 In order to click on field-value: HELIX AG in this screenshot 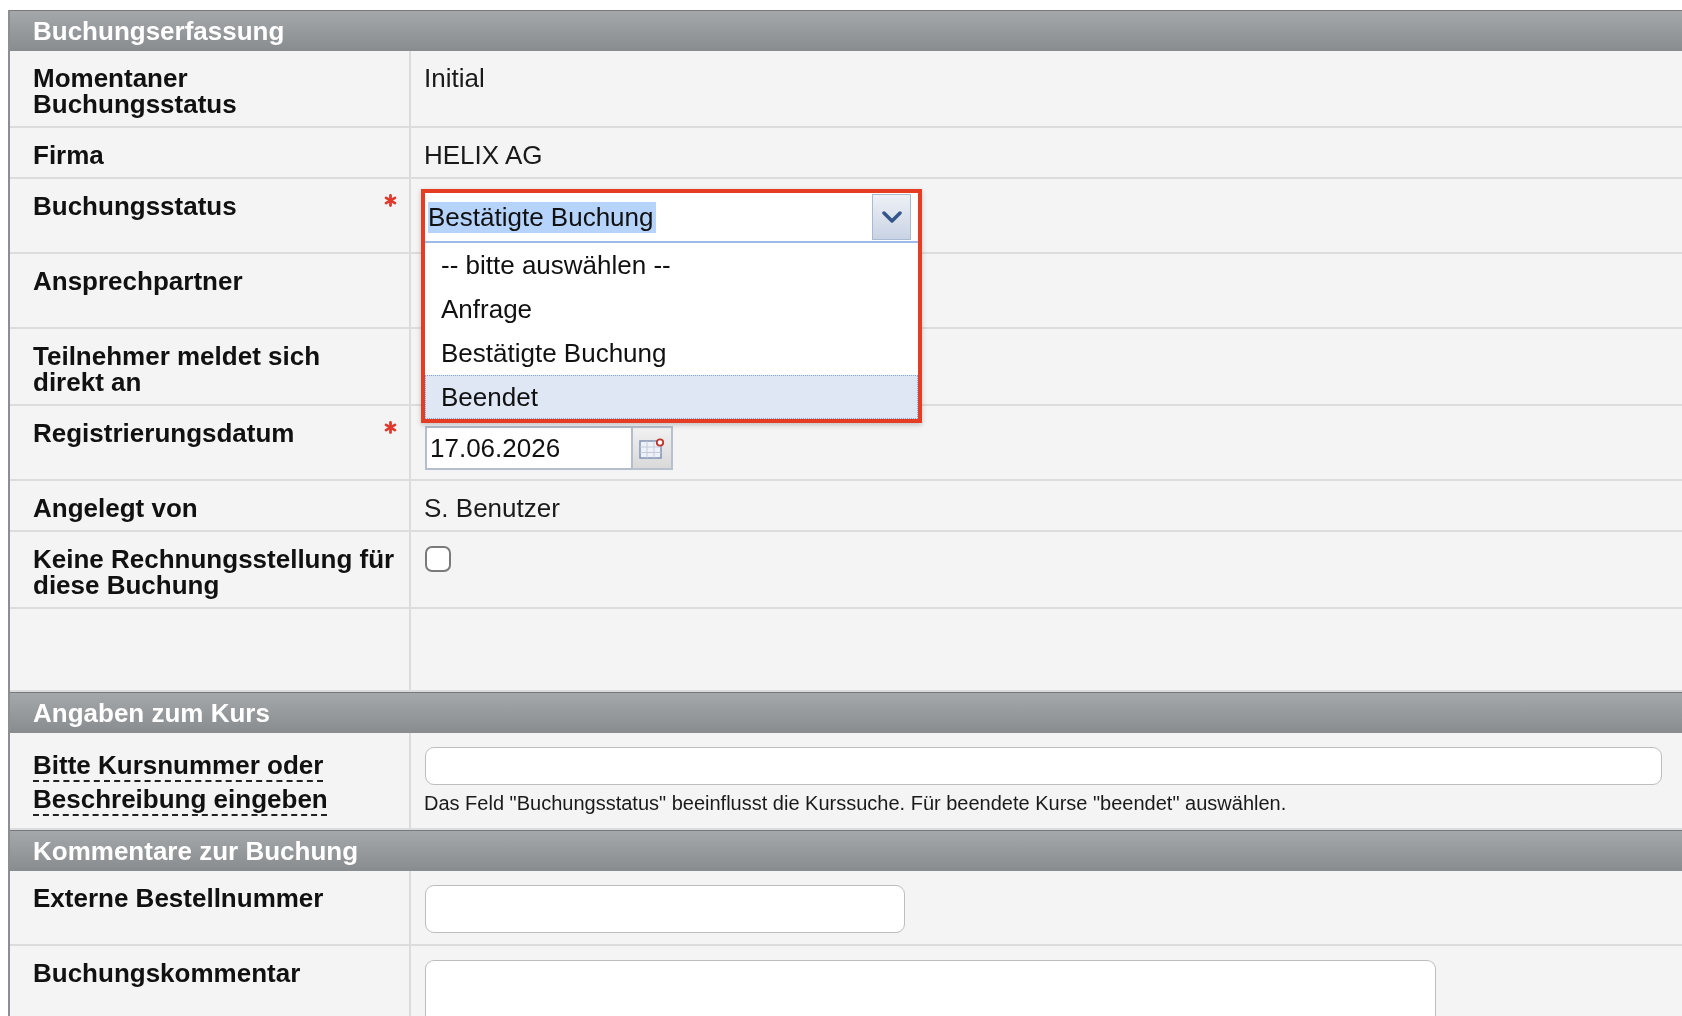, I will do `click(483, 155)`.